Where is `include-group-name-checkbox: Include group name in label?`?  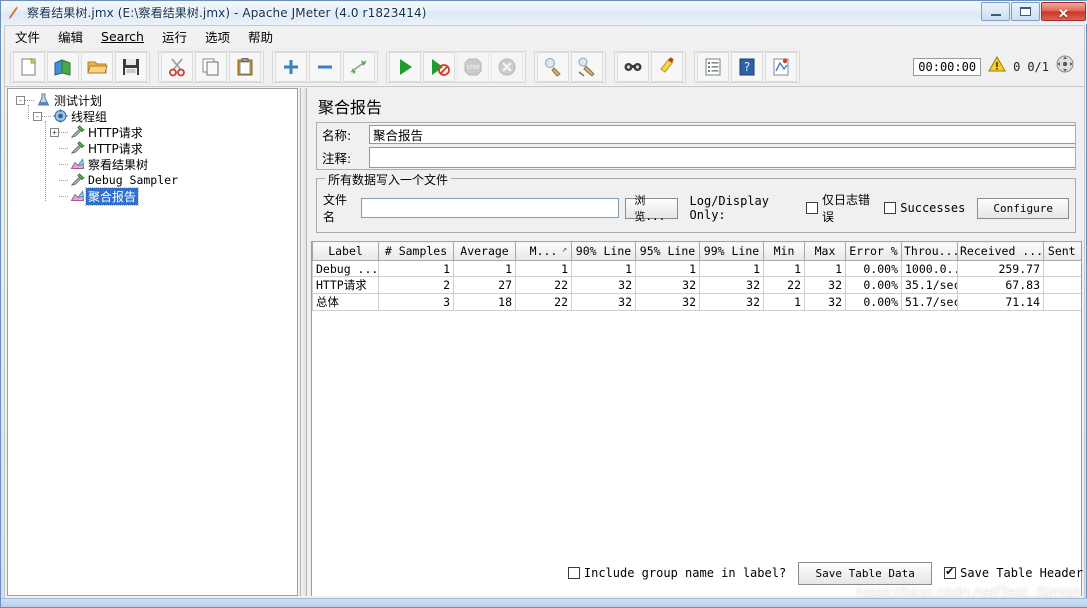
include-group-name-checkbox: Include group name in label? is located at coordinates (677, 573).